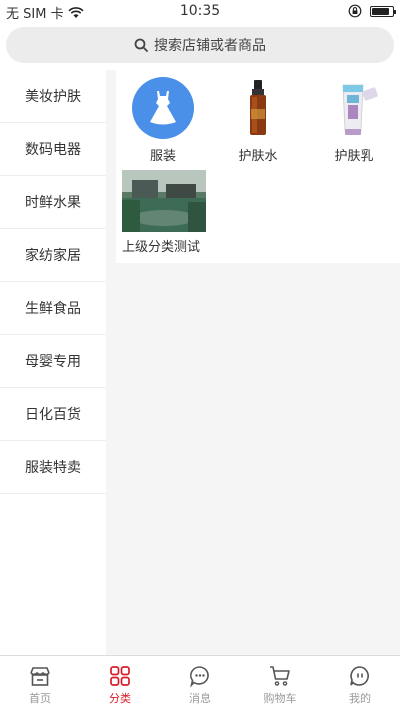 The image size is (400, 711). I want to click on chat-icon, so click(199, 677).